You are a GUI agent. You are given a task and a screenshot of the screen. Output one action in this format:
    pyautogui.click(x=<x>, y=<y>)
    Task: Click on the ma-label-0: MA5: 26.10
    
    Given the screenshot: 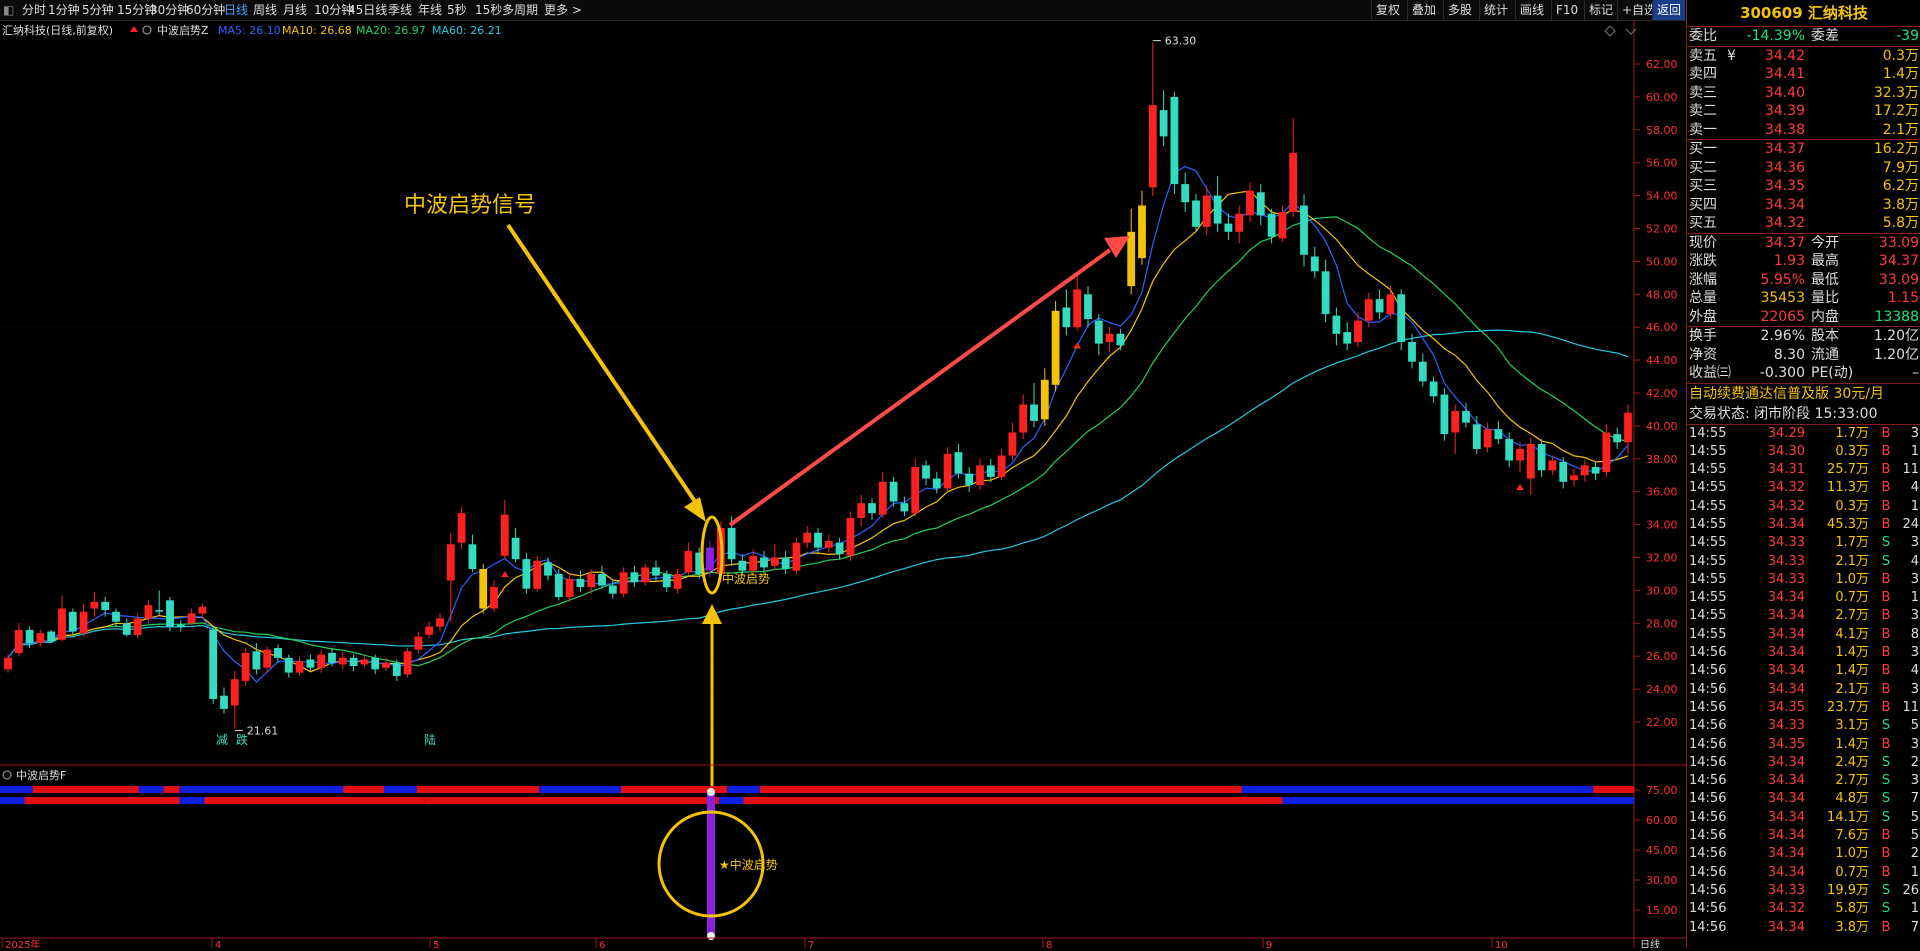 What is the action you would take?
    pyautogui.click(x=249, y=30)
    